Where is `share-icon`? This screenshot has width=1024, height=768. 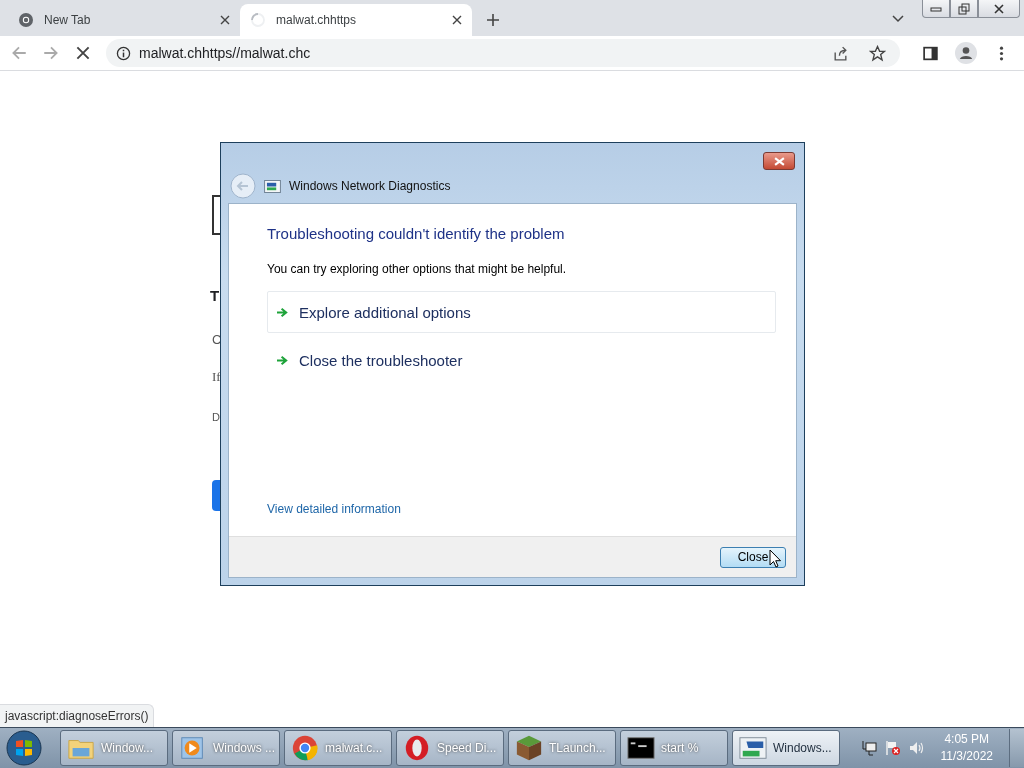 share-icon is located at coordinates (840, 53).